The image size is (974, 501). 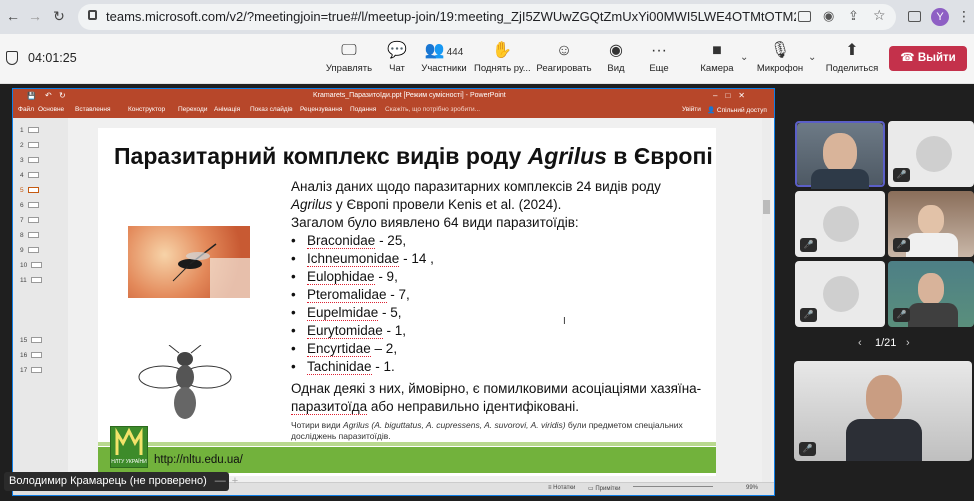 I want to click on mic-button: 🎙 Микрофон, so click(x=780, y=61).